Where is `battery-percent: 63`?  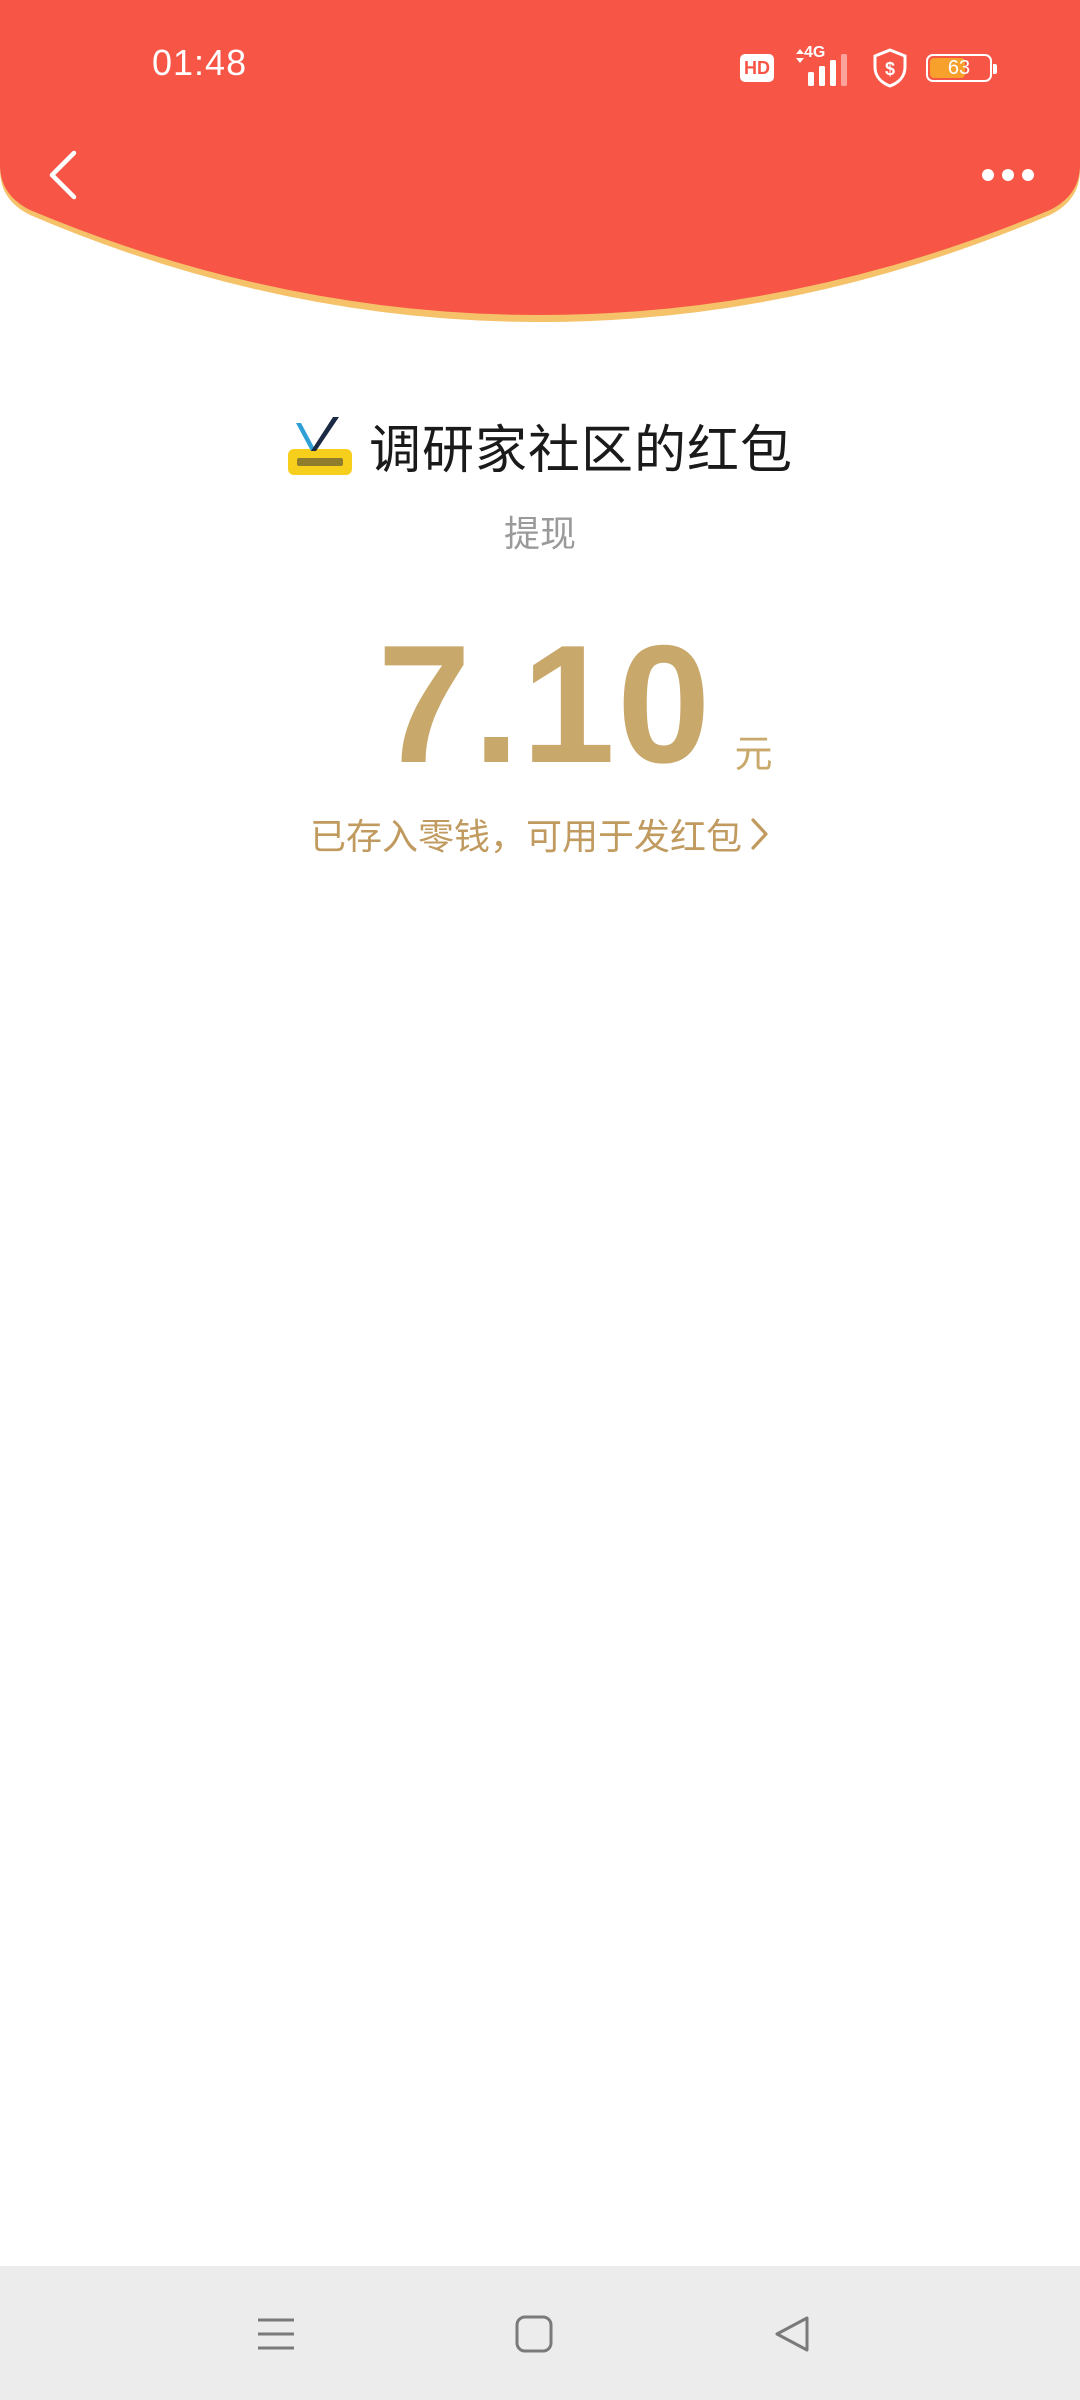 battery-percent: 63 is located at coordinates (959, 67).